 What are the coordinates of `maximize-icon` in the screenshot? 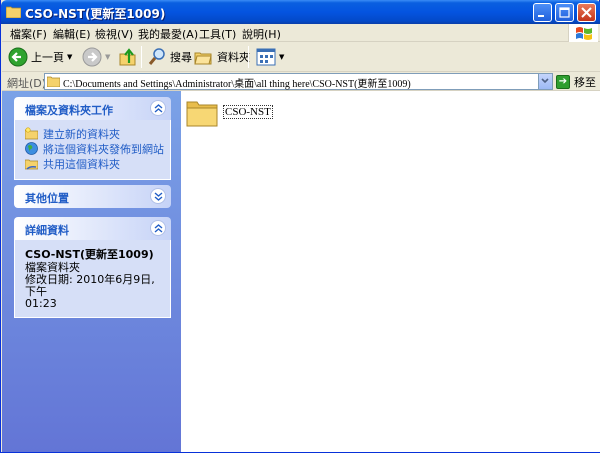 It's located at (564, 12).